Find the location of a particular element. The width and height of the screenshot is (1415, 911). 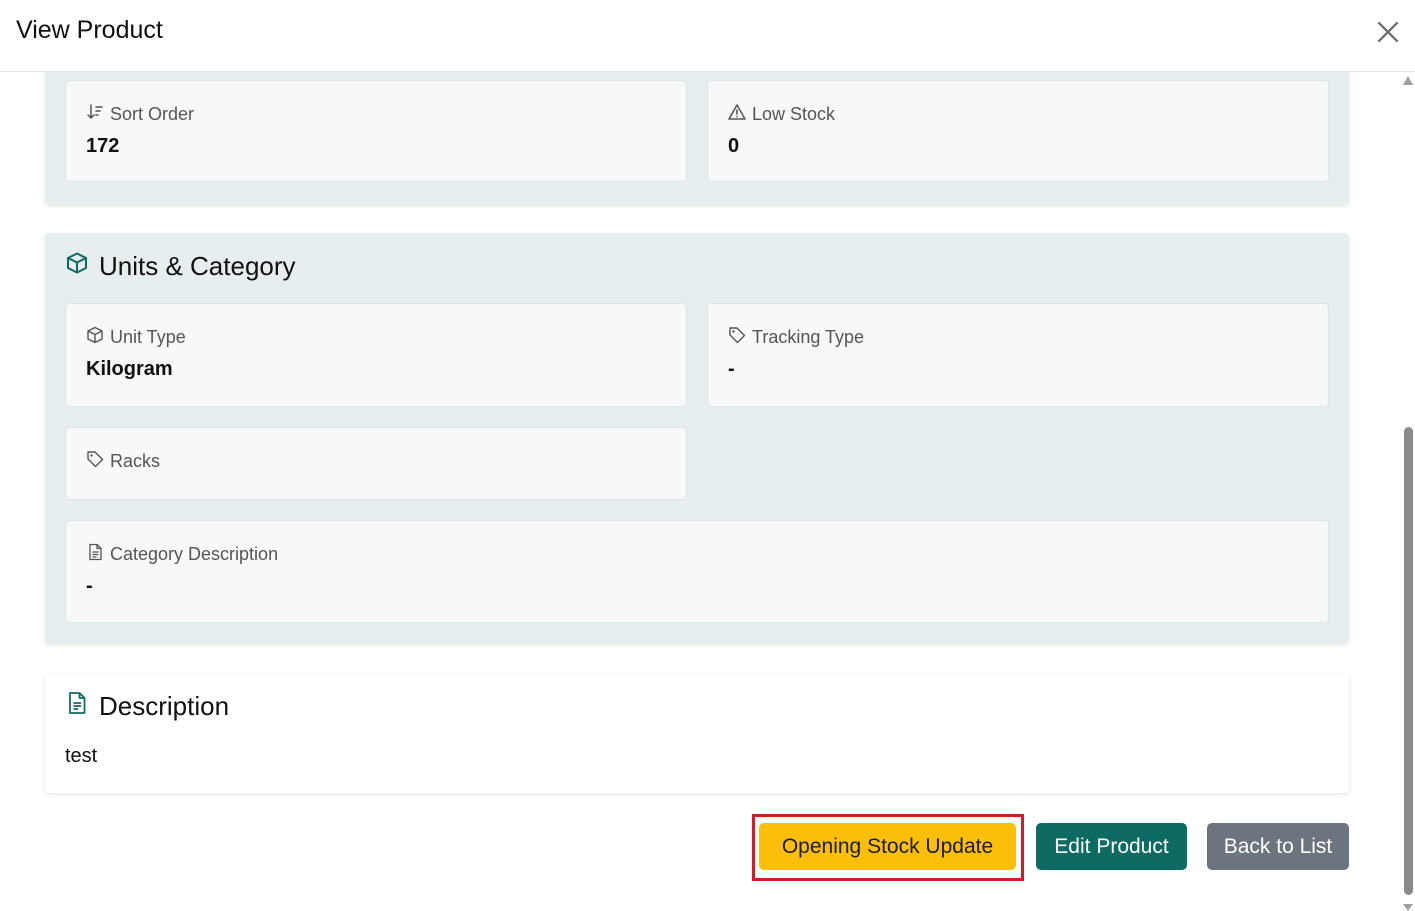

unit-type-value: Kilogram is located at coordinates (129, 369).